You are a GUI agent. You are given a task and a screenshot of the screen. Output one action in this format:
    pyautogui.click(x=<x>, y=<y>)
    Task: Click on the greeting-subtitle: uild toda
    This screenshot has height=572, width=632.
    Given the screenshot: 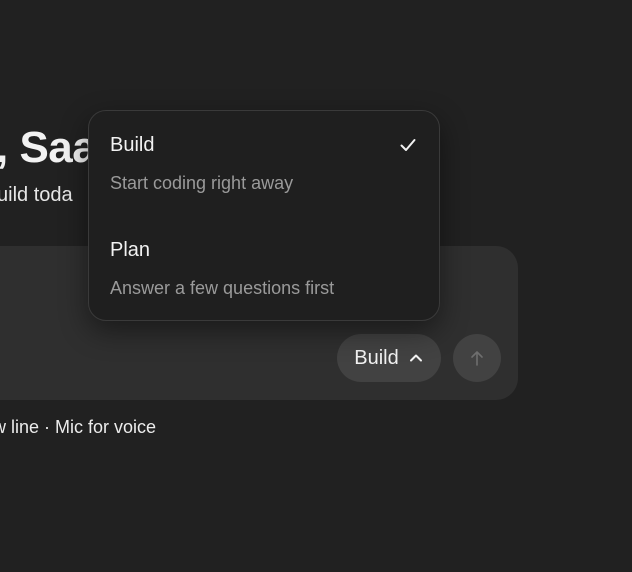 What is the action you would take?
    pyautogui.click(x=36, y=195)
    